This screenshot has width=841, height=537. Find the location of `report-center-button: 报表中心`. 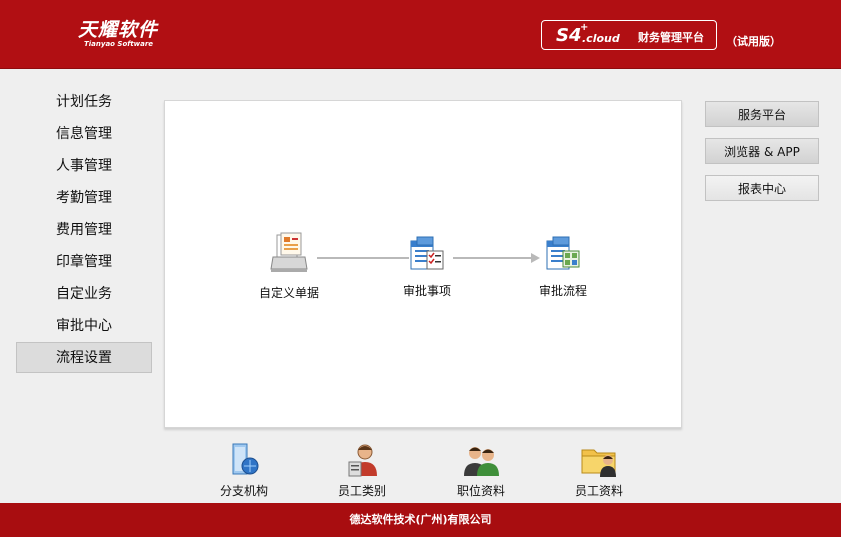

report-center-button: 报表中心 is located at coordinates (762, 188).